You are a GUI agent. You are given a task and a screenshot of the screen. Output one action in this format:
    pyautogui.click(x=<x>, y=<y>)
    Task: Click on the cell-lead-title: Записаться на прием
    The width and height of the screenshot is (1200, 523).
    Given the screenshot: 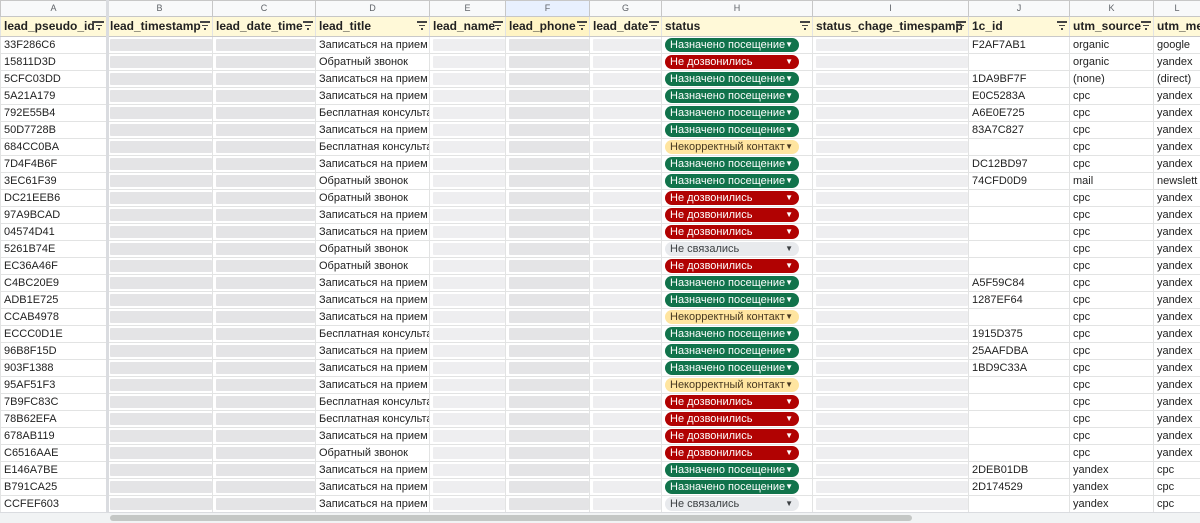 What is the action you would take?
    pyautogui.click(x=373, y=487)
    